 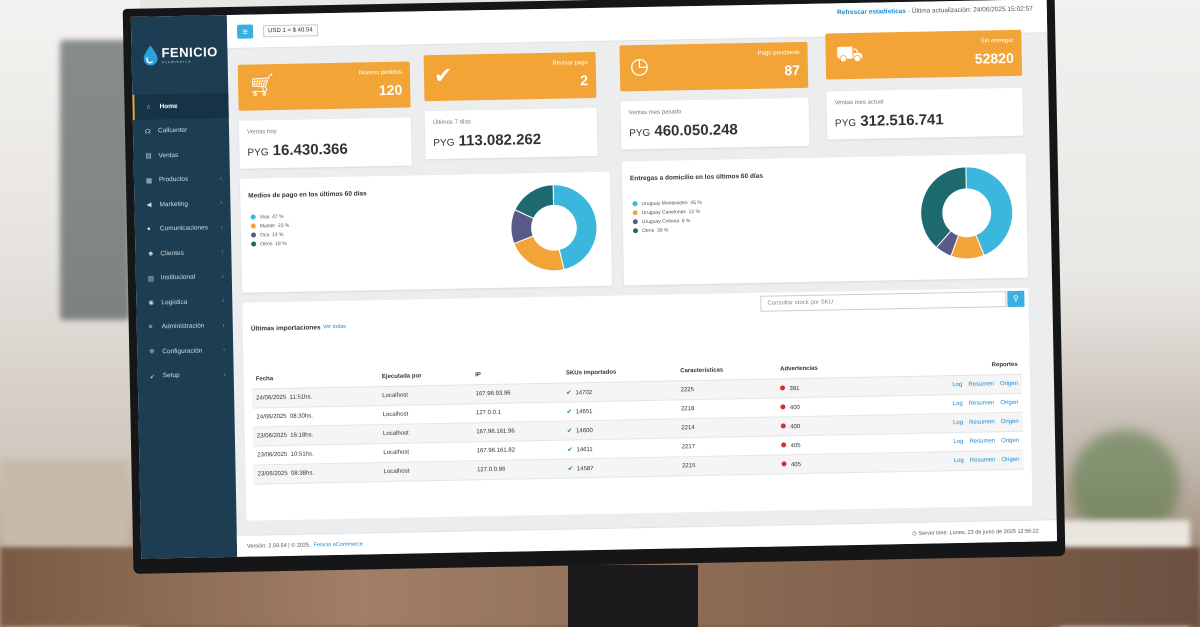 What do you see at coordinates (424, 377) in the screenshot?
I see `column-header: Ejecutada por` at bounding box center [424, 377].